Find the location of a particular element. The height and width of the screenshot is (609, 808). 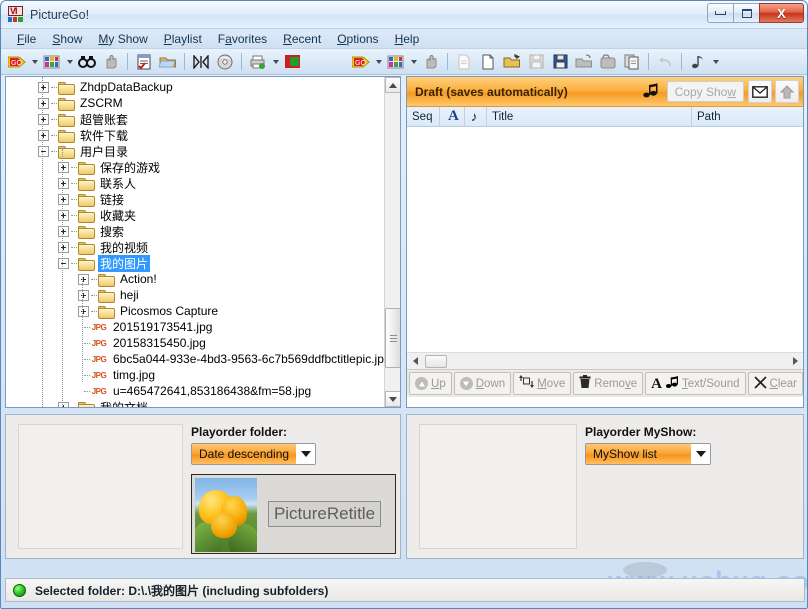

color-icon is located at coordinates (293, 62).